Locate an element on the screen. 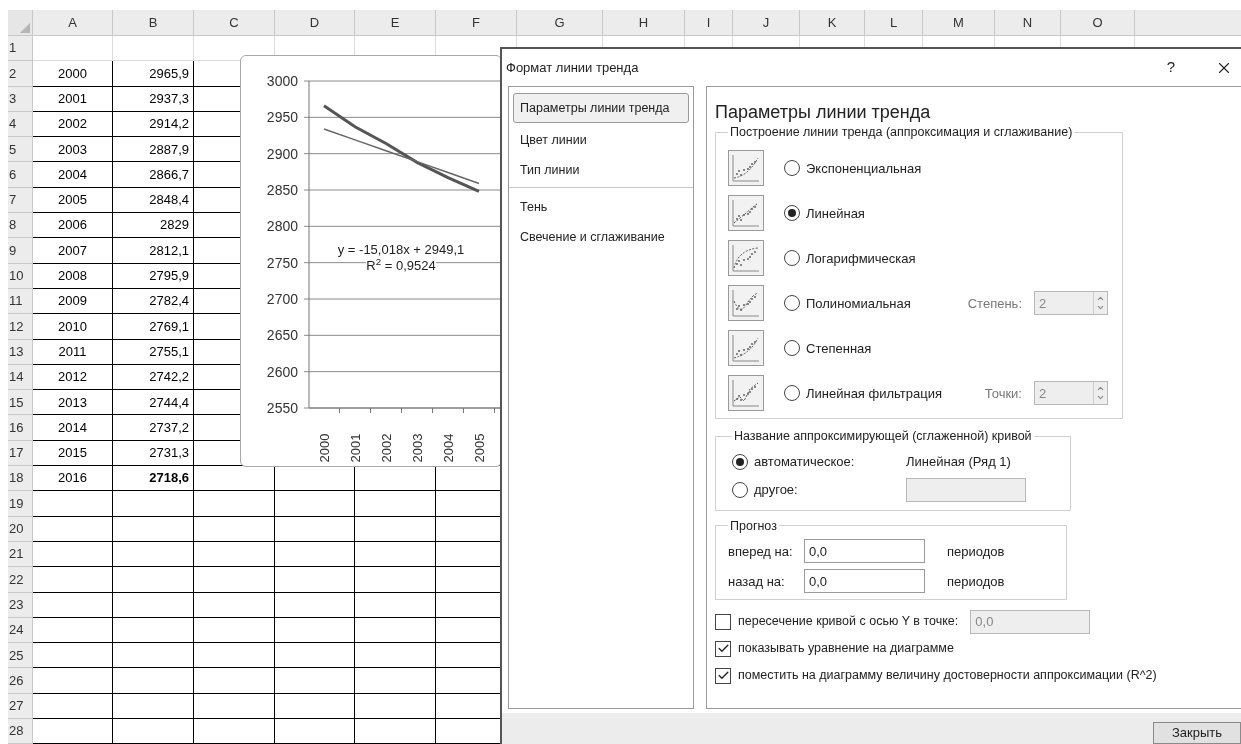 This screenshot has height=744, width=1241. row-header: 11 is located at coordinates (20, 301).